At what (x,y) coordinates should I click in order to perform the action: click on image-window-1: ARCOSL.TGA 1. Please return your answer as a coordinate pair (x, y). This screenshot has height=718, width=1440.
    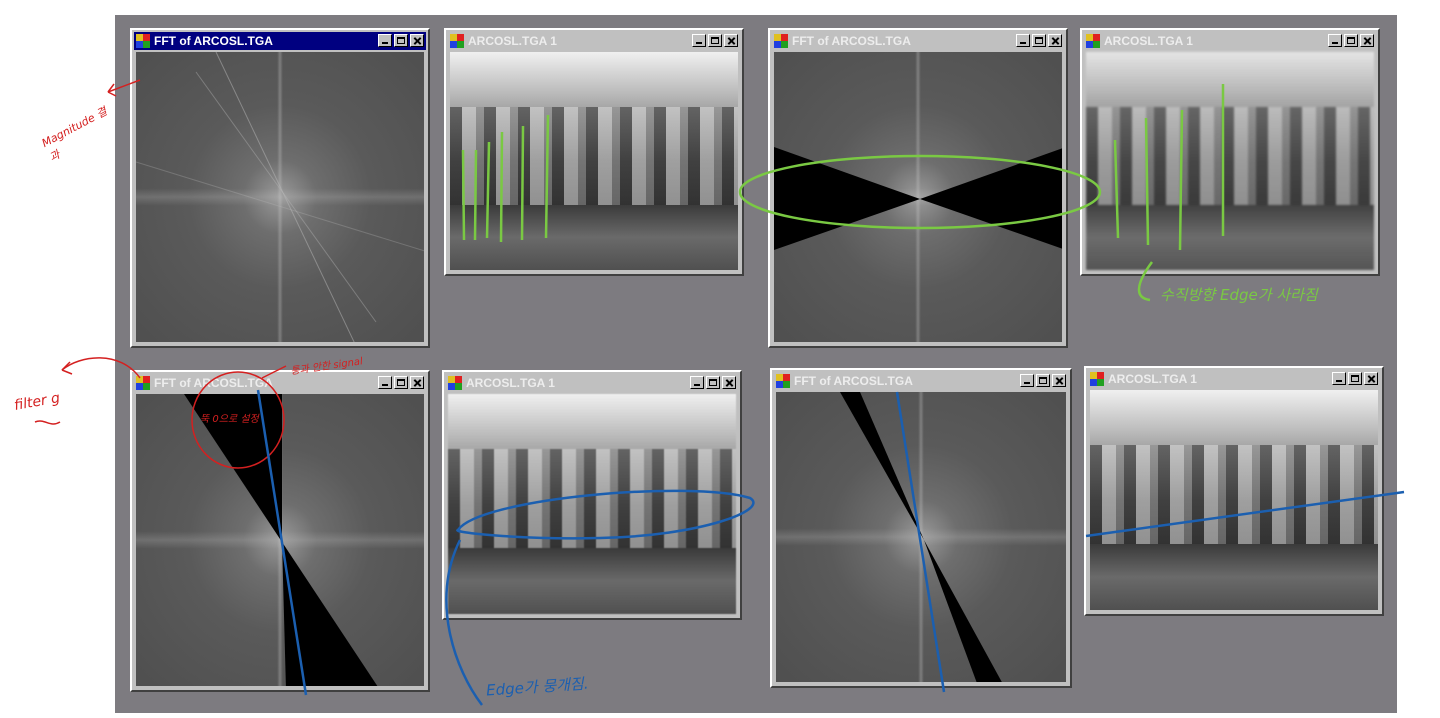
    Looking at the image, I should click on (594, 152).